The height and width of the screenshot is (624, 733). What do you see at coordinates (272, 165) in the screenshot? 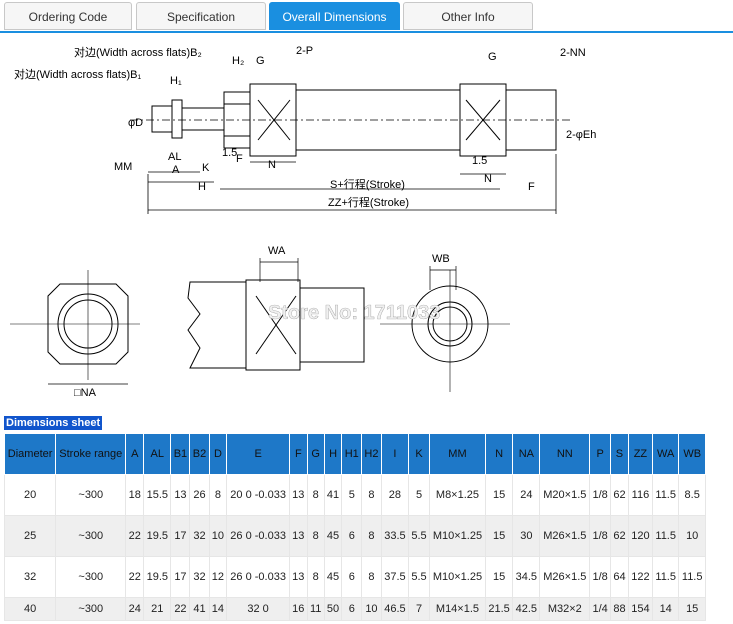
I see `label-n-left: N` at bounding box center [272, 165].